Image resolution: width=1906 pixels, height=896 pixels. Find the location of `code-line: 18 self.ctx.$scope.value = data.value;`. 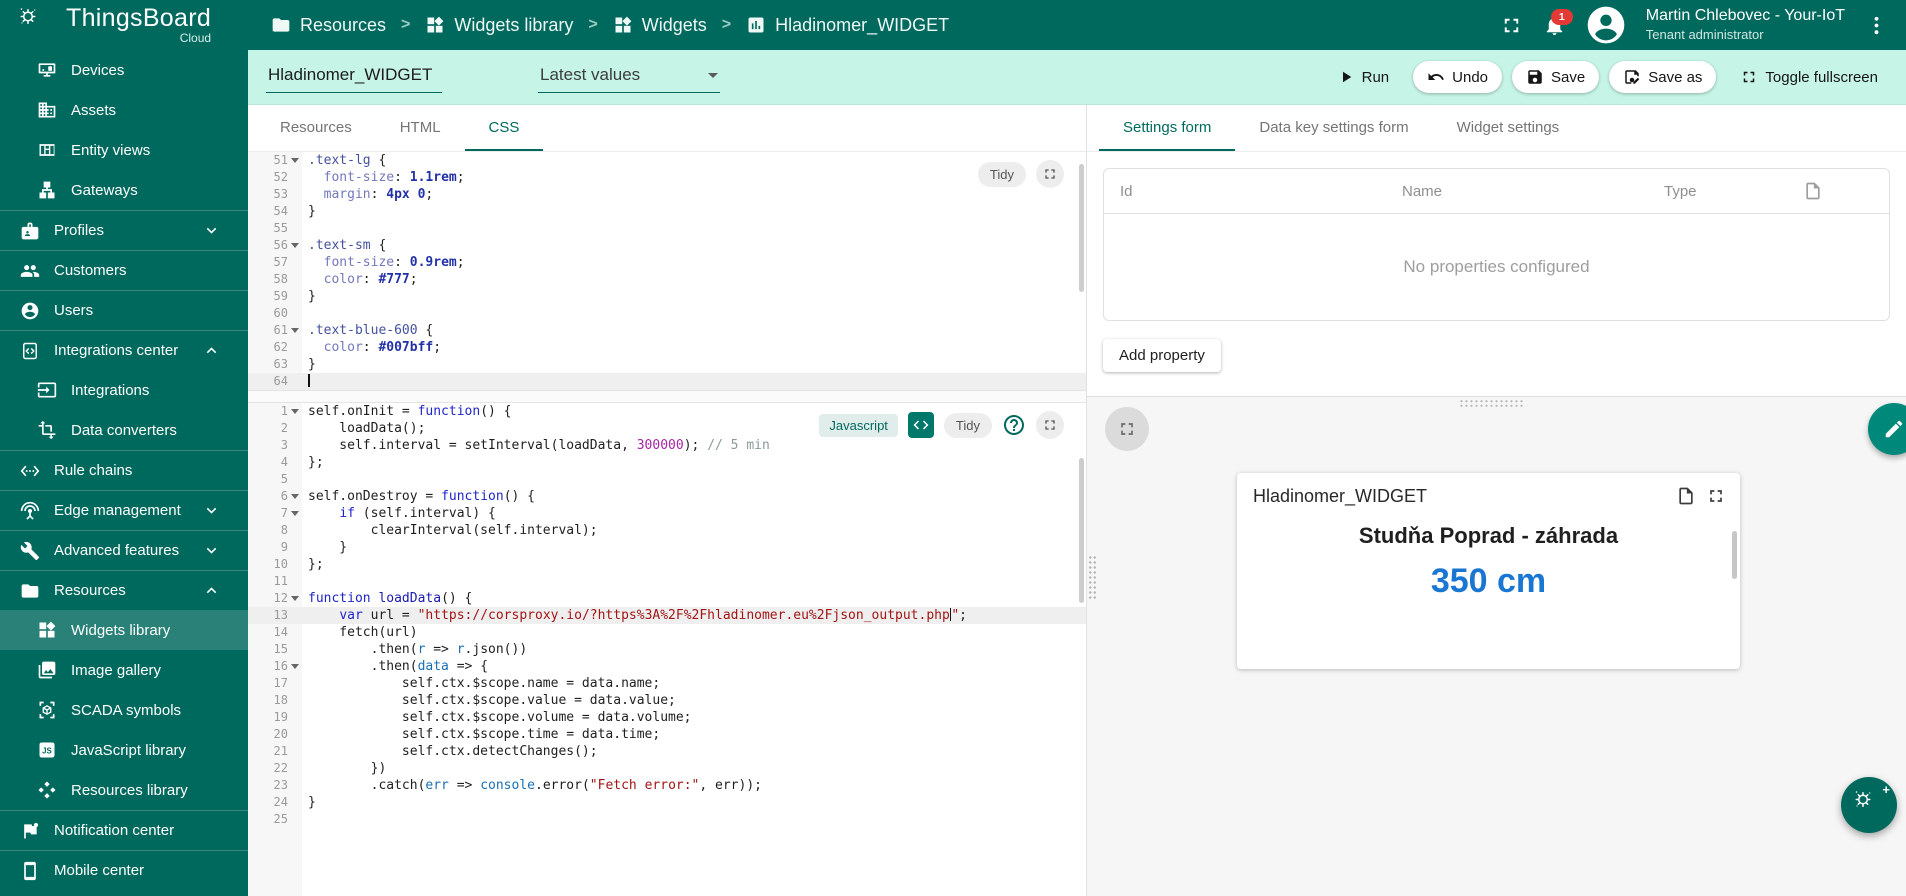

code-line: 18 self.ctx.$scope.value = data.value; is located at coordinates (667, 700).